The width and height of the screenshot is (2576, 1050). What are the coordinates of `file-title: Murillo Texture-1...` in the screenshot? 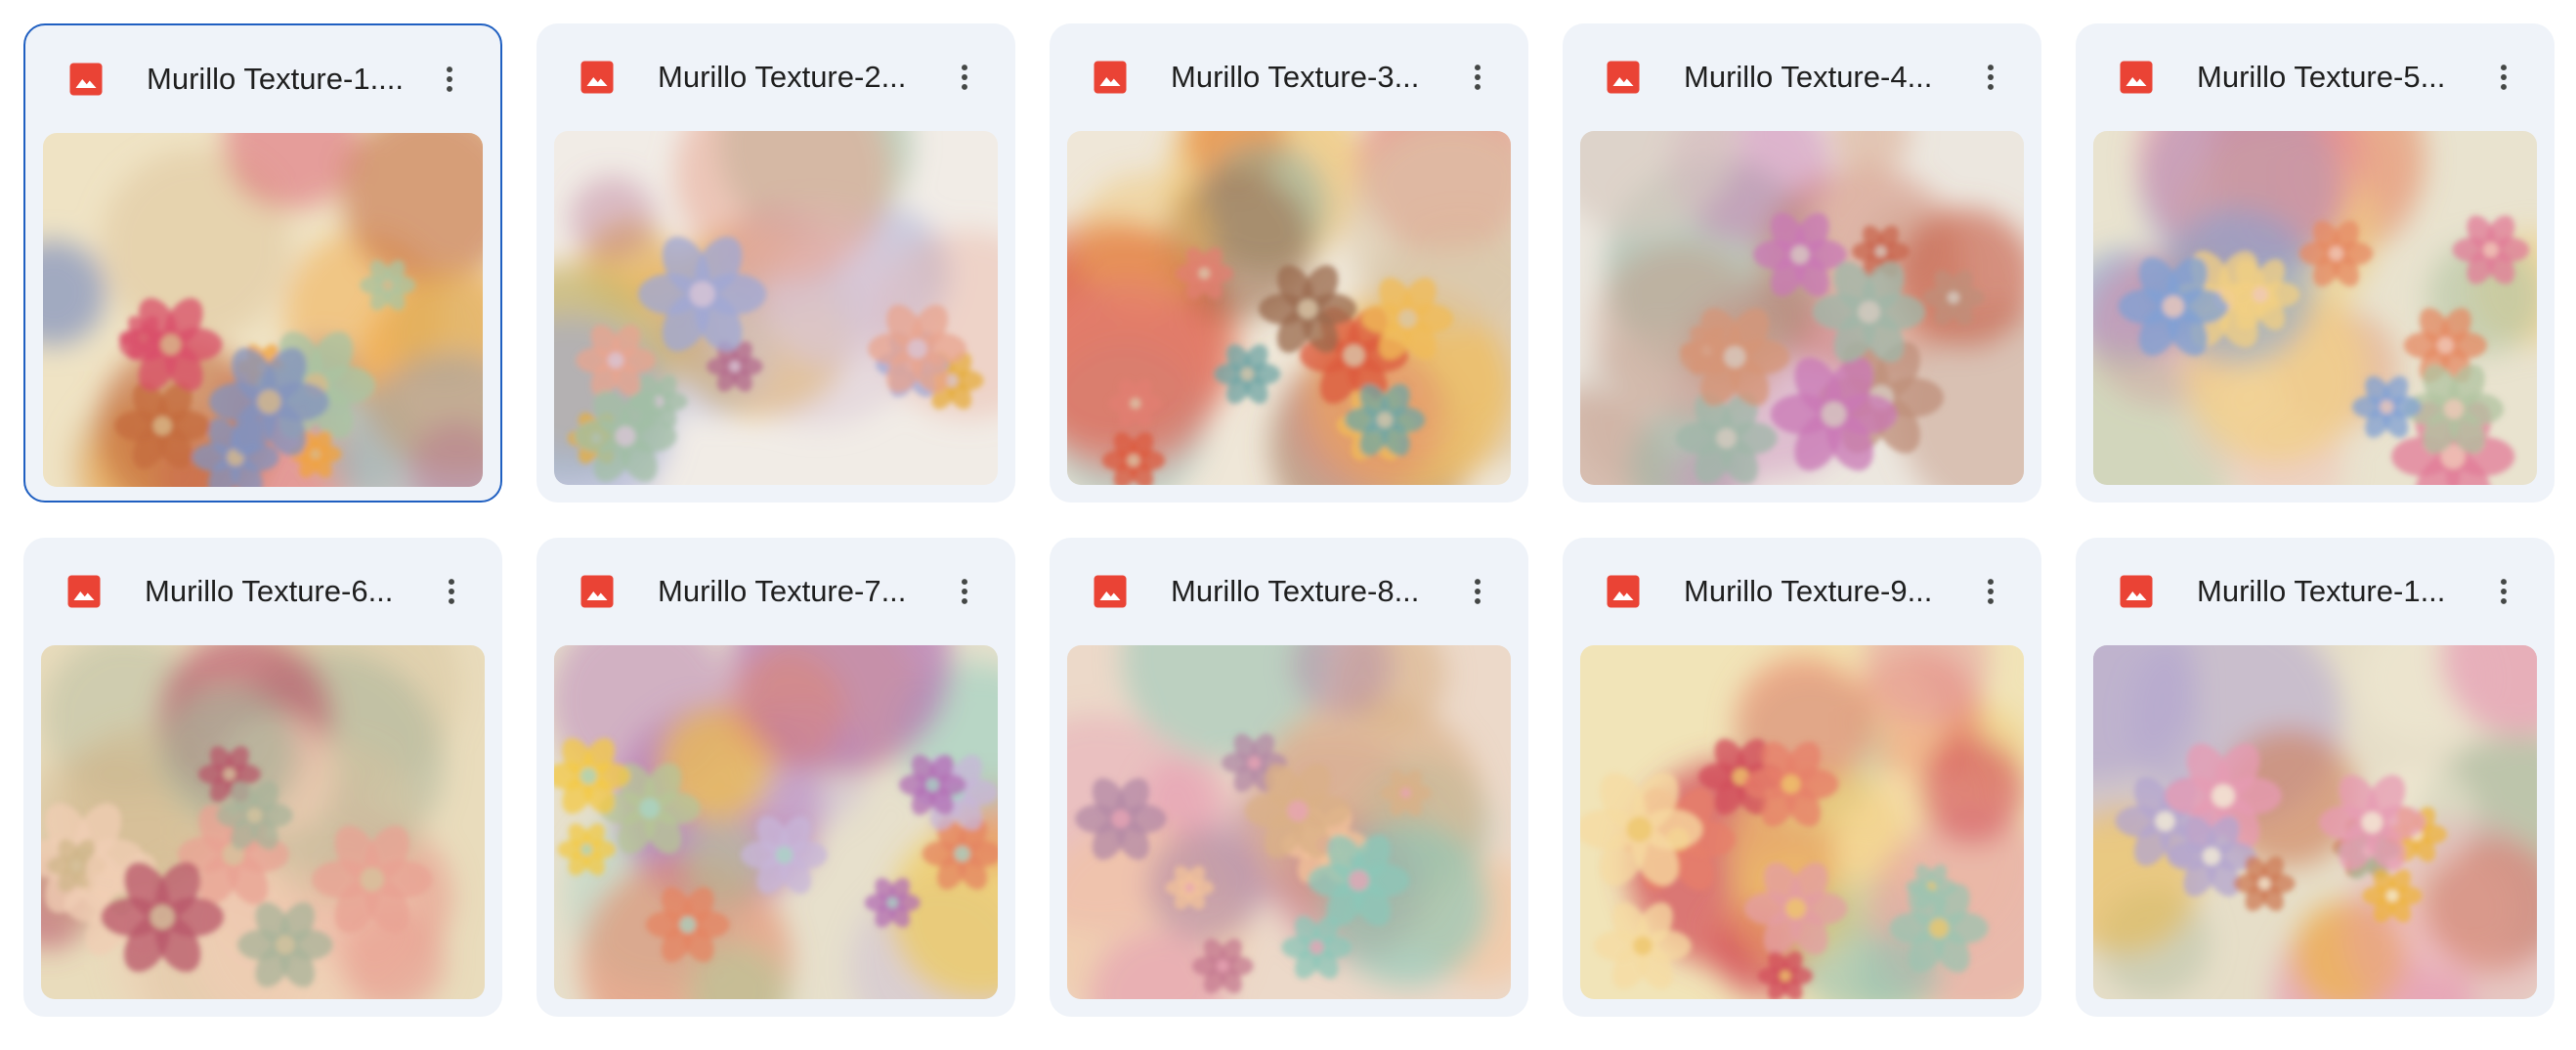 It's located at (2322, 591).